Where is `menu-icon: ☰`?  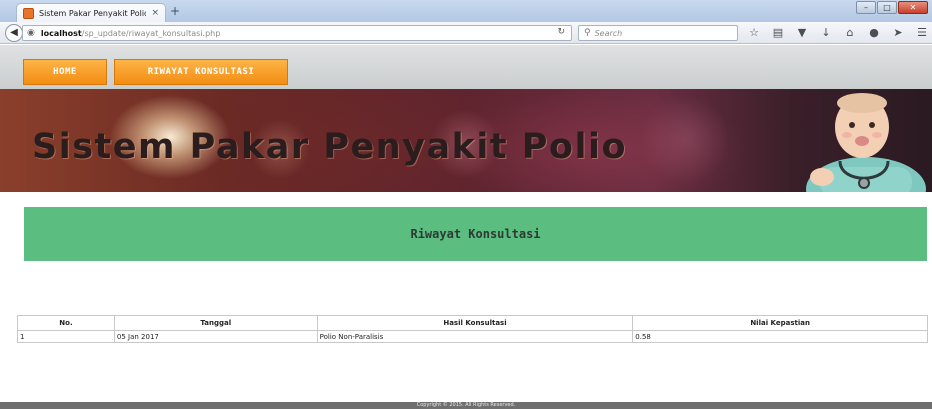 menu-icon: ☰ is located at coordinates (922, 33).